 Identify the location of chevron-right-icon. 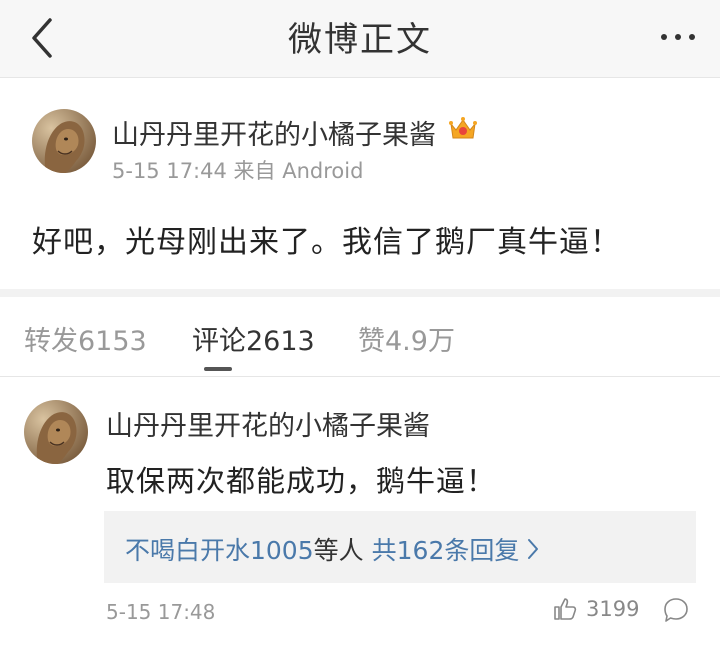
(533, 549).